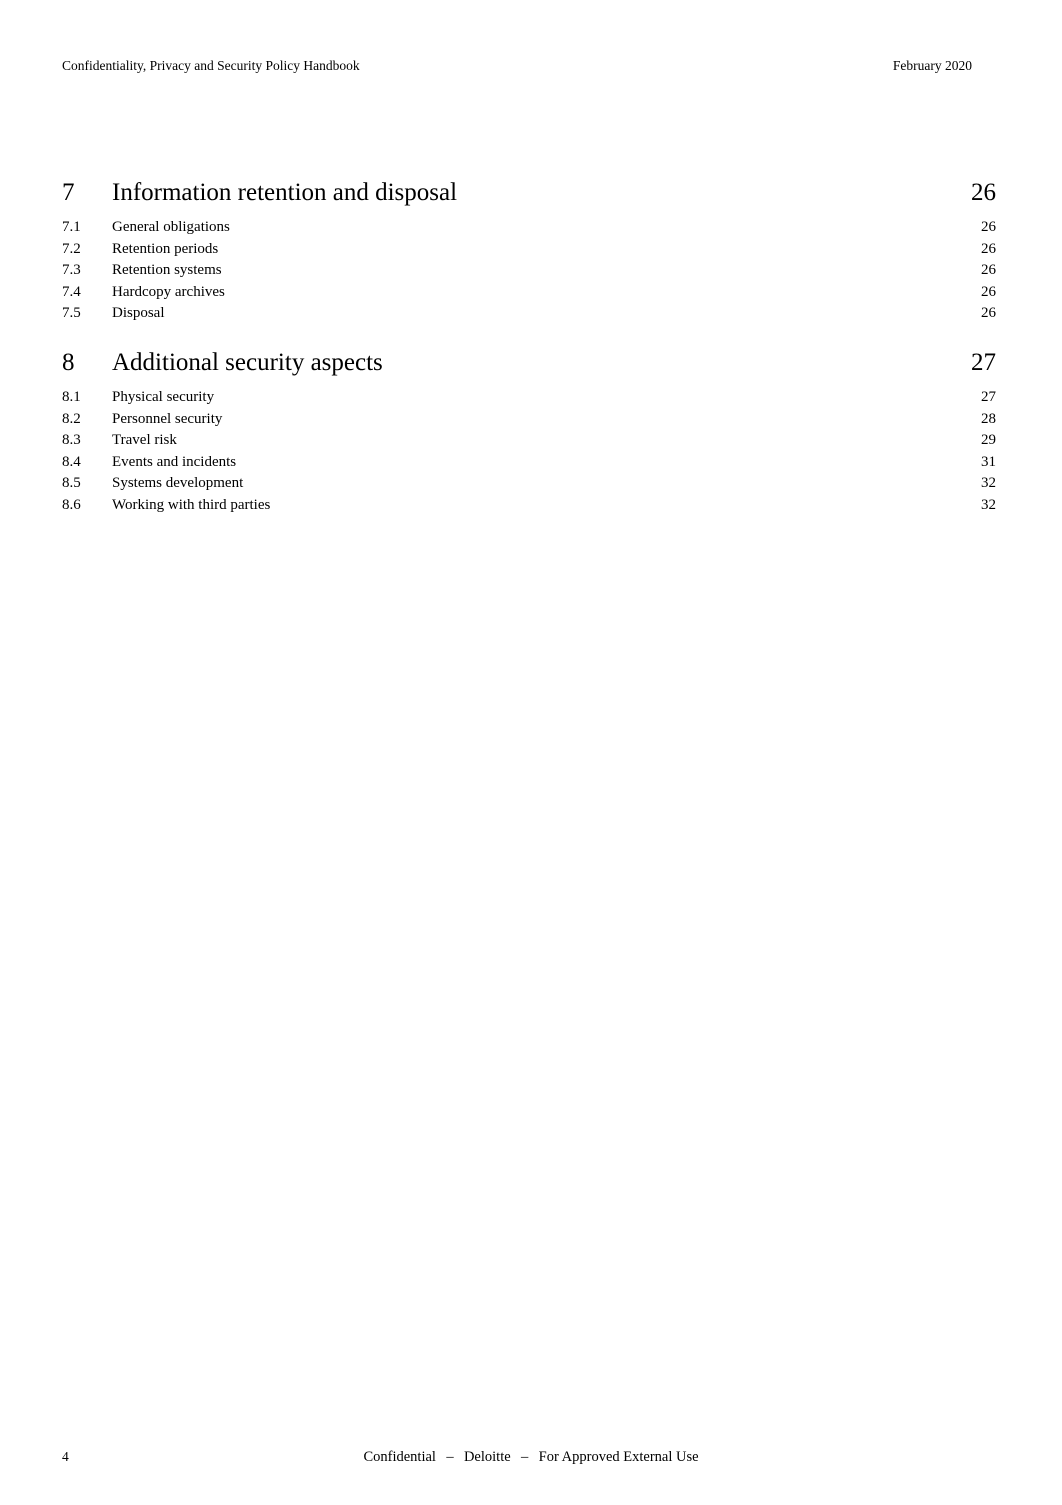 This screenshot has width=1062, height=1505. I want to click on toc-entry-title: Retention periods, so click(165, 248).